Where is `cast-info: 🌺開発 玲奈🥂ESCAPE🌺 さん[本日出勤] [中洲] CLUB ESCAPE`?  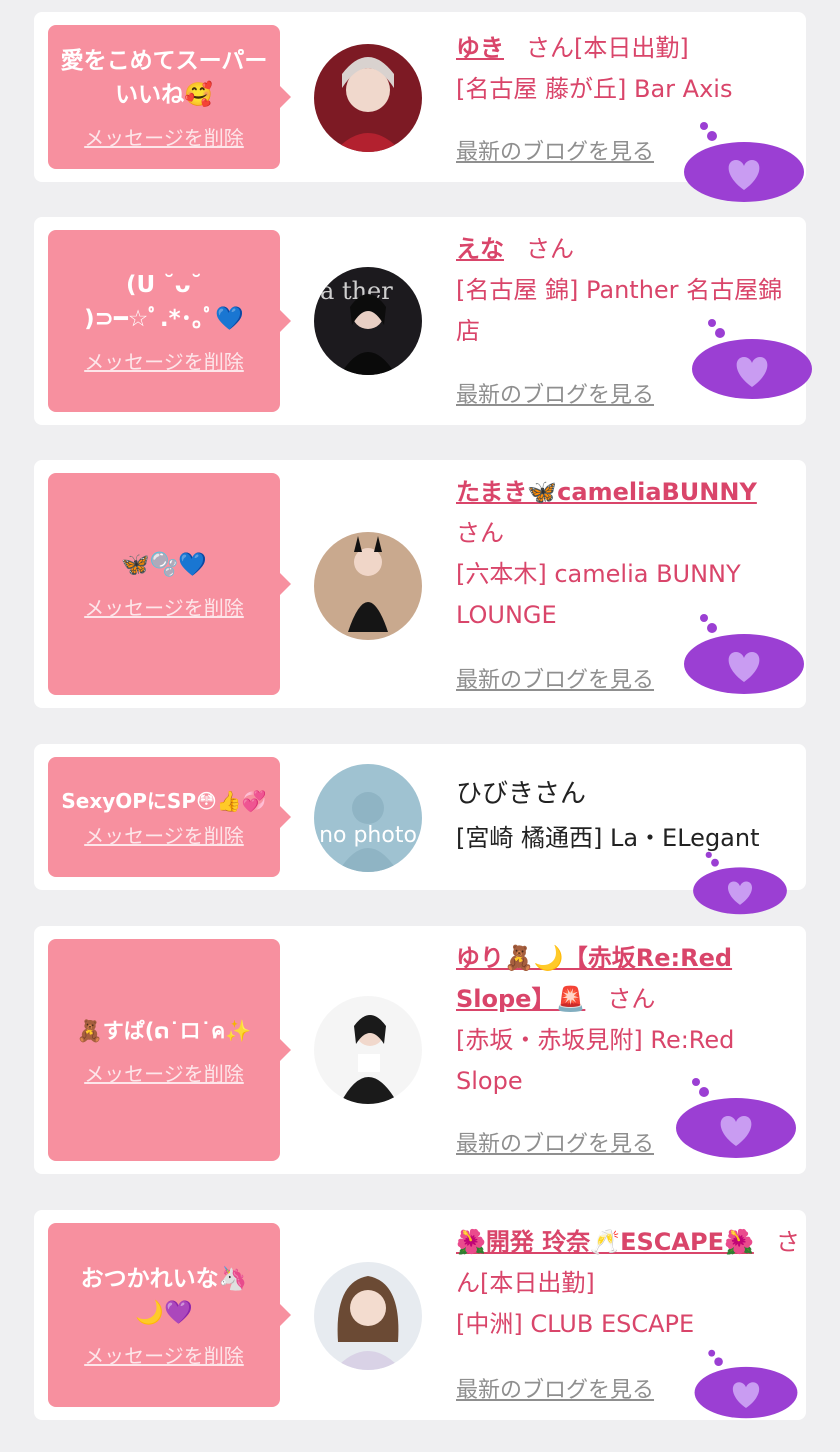
cast-info: 🌺開発 玲奈🥂ESCAPE🌺 さん[本日出勤] [中洲] CLUB ESCAPE is located at coordinates (628, 1283).